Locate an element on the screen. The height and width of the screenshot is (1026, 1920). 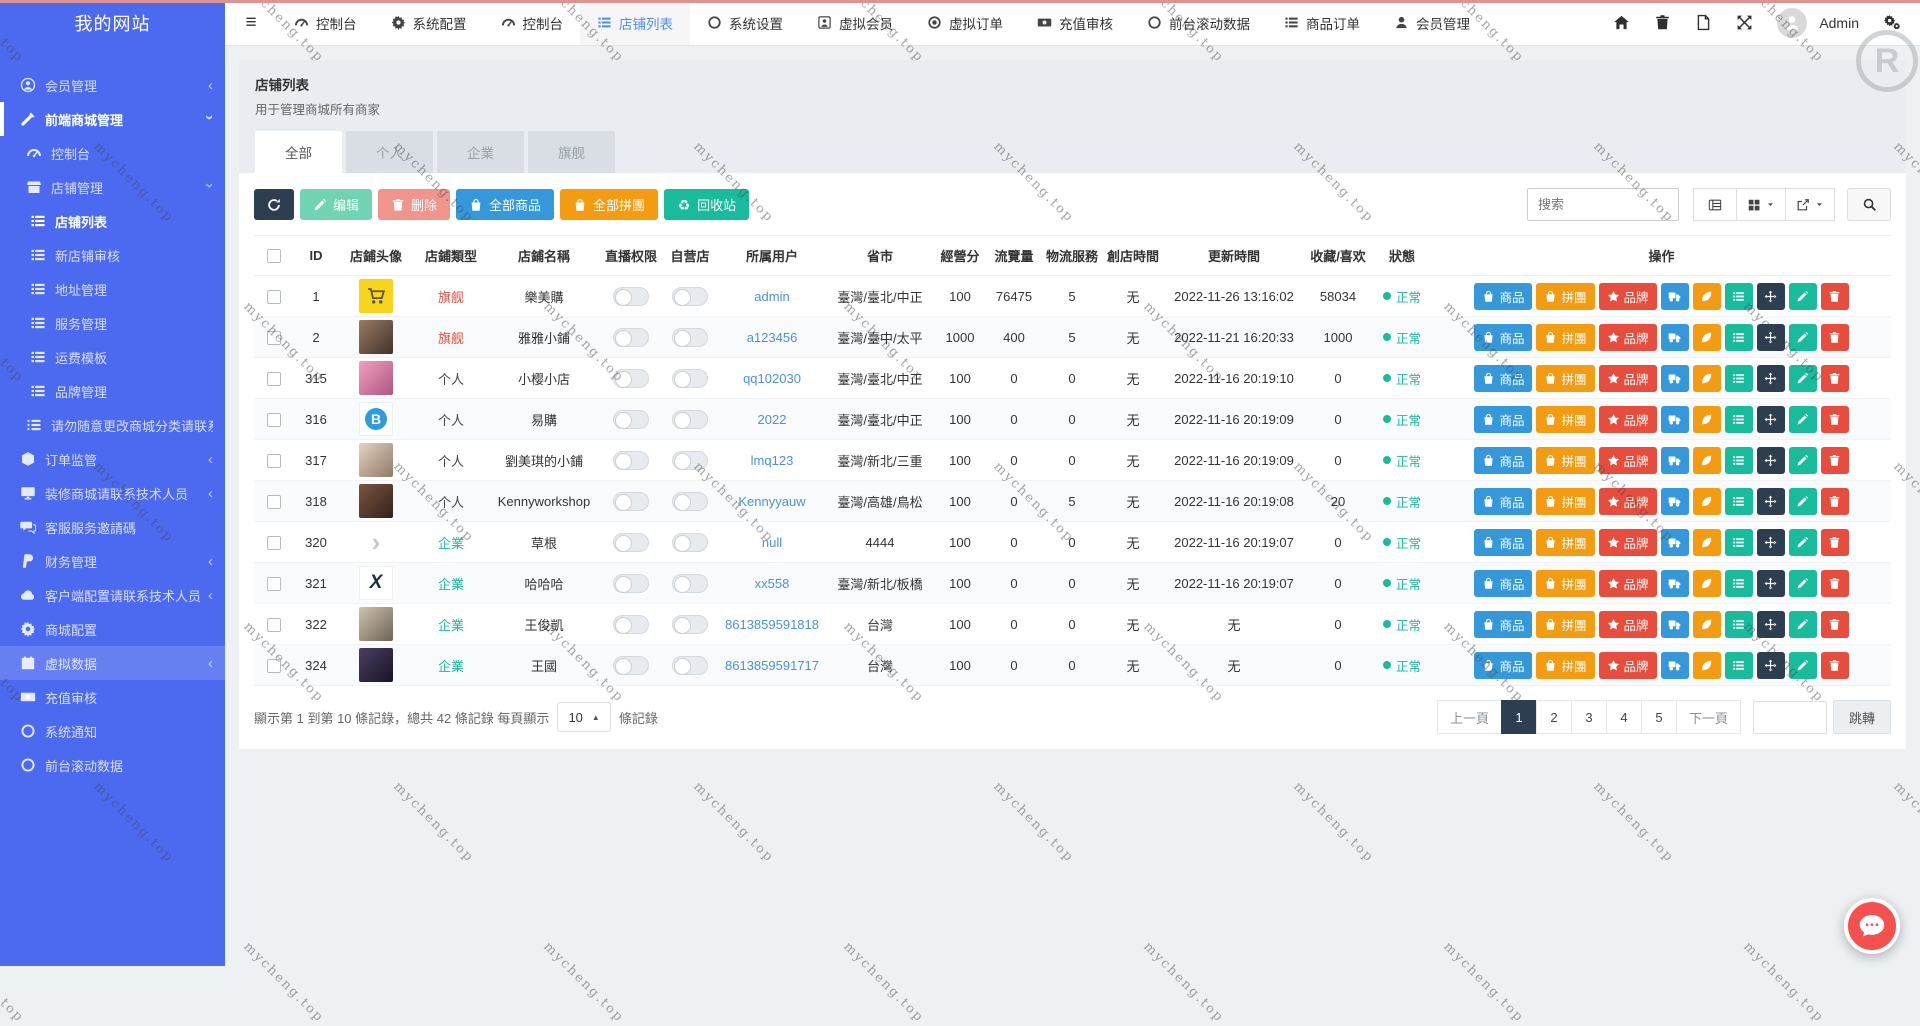
sidebar-item: 店铺列表 is located at coordinates (112, 221).